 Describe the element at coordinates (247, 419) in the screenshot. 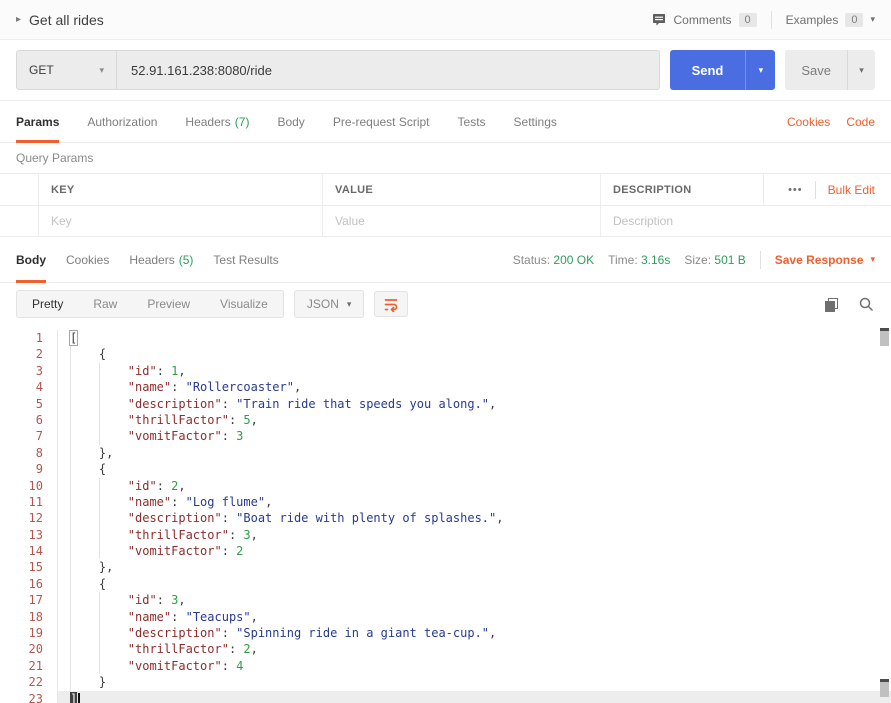

I see `code-token: 5` at that location.